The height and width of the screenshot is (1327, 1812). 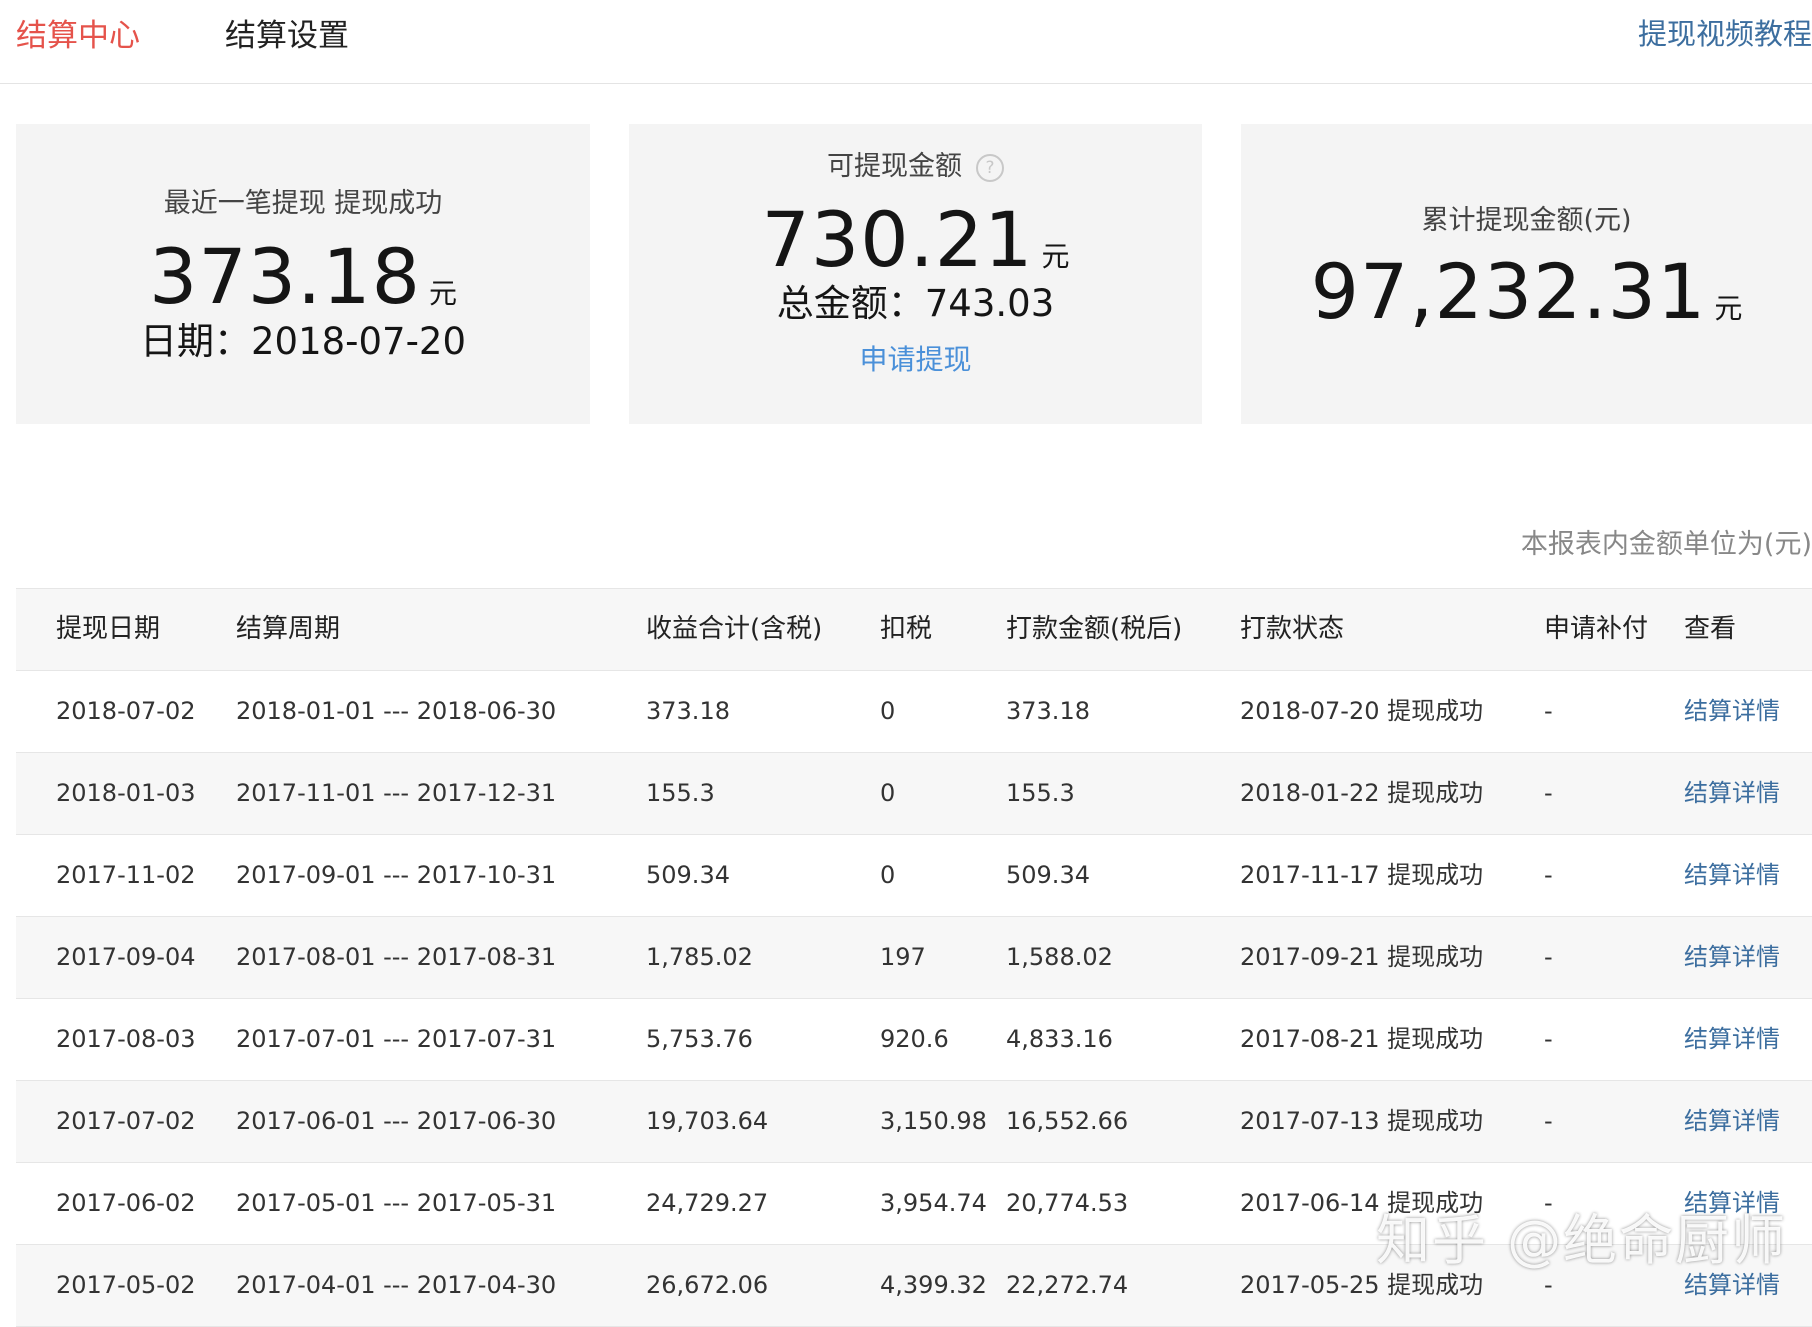 What do you see at coordinates (1362, 1121) in the screenshot?
I see `cell-payment-status: 2017-07-13 提现成功` at bounding box center [1362, 1121].